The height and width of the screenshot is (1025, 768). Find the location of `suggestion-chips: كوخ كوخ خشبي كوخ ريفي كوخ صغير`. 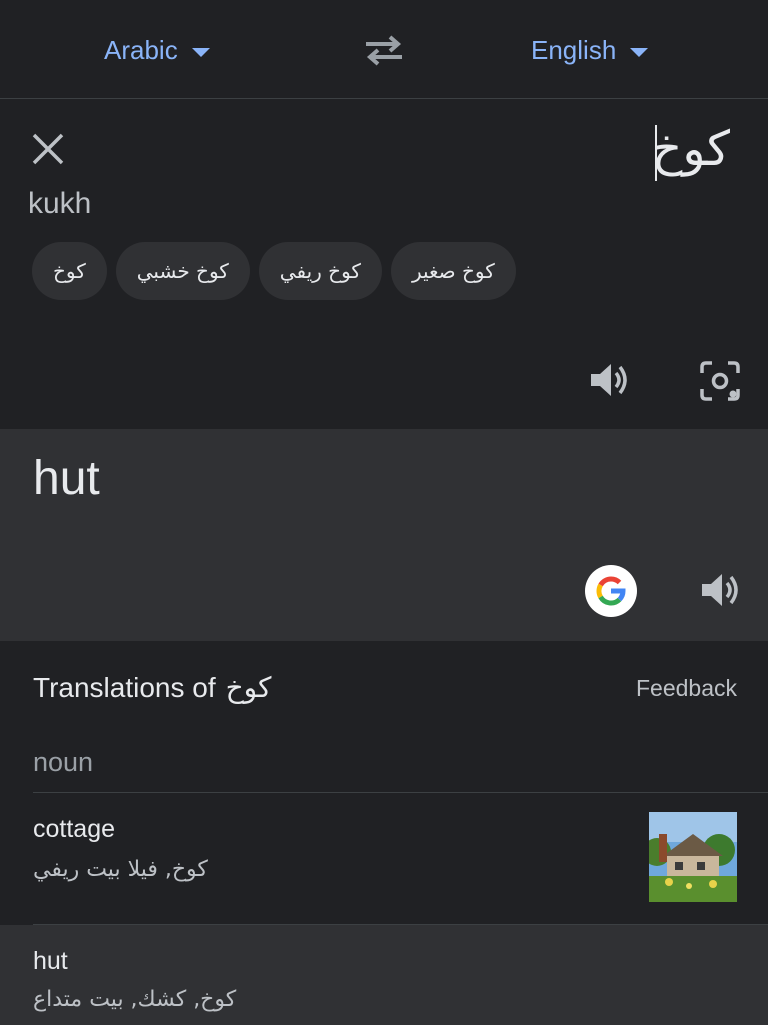

suggestion-chips: كوخ كوخ خشبي كوخ ريفي كوخ صغير is located at coordinates (274, 271).